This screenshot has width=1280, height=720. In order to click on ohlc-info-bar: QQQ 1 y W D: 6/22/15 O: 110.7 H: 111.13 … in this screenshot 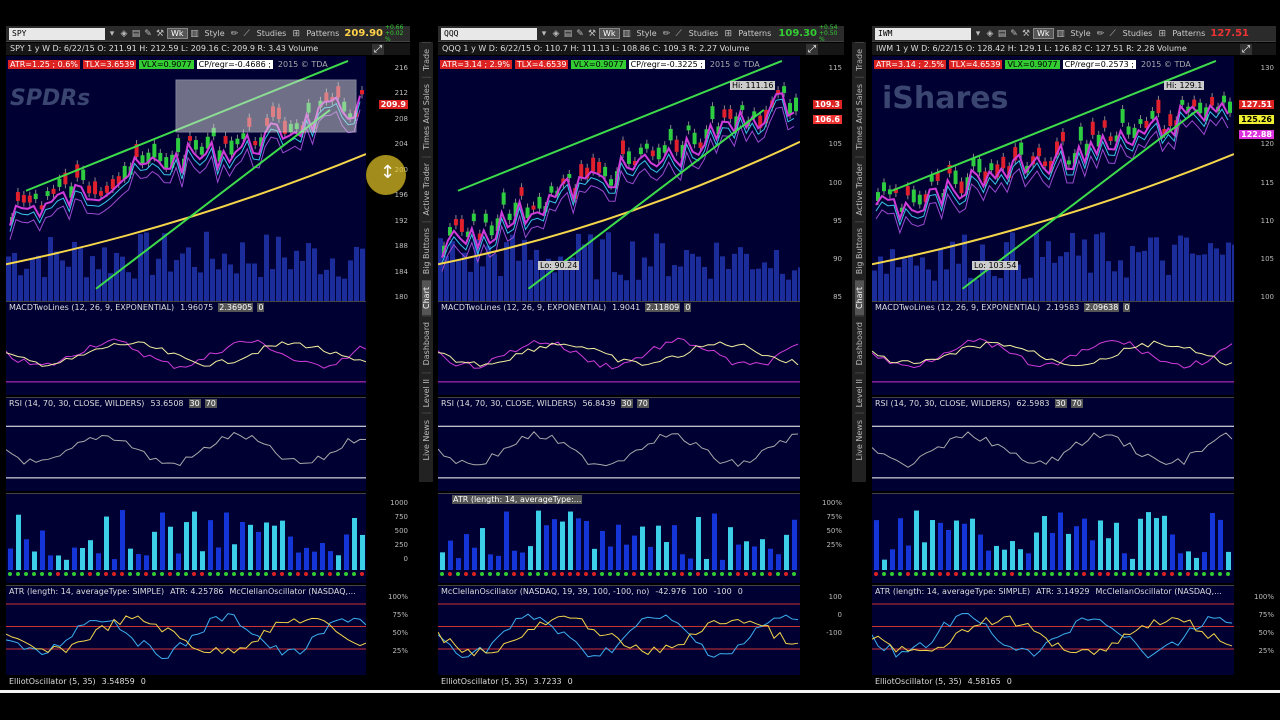, I will do `click(641, 49)`.